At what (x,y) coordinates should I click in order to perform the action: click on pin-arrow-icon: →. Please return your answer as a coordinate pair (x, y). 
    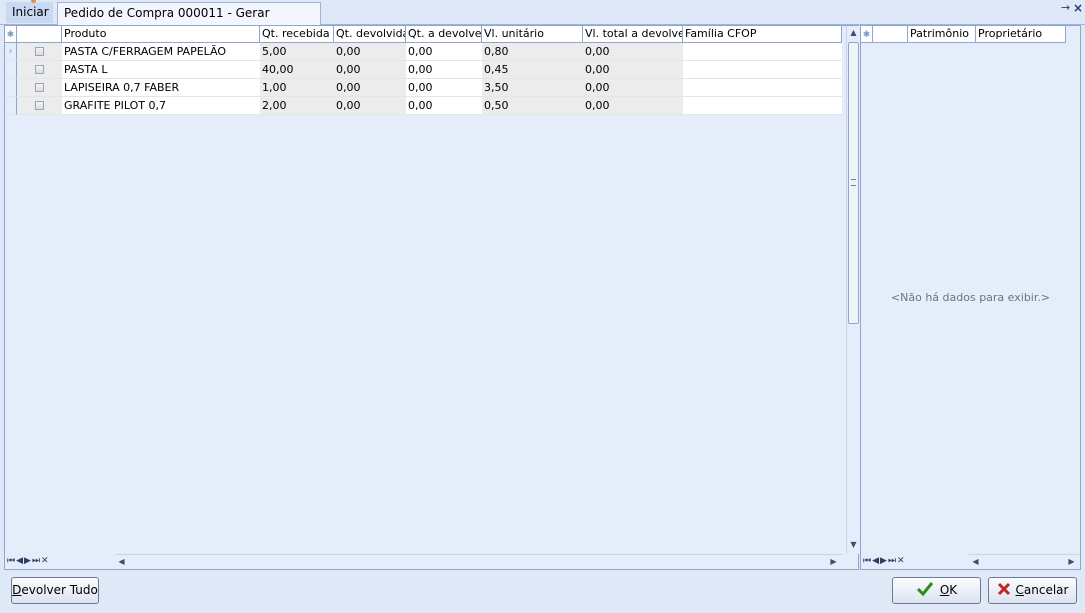
    Looking at the image, I should click on (1066, 8).